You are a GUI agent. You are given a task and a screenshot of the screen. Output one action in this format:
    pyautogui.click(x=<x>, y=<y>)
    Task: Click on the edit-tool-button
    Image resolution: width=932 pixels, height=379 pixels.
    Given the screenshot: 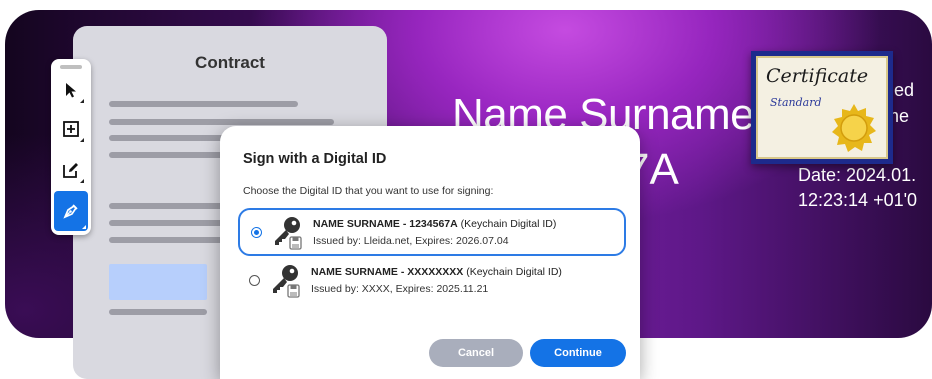 What is the action you would take?
    pyautogui.click(x=71, y=170)
    